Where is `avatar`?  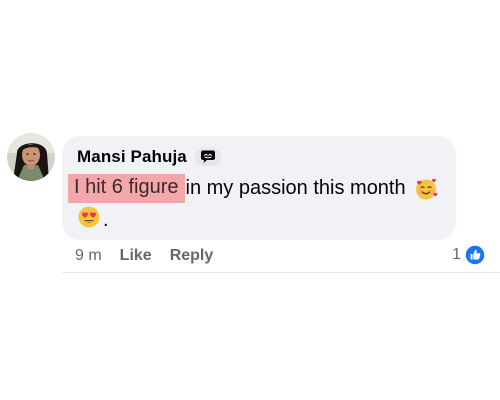 avatar is located at coordinates (31, 157).